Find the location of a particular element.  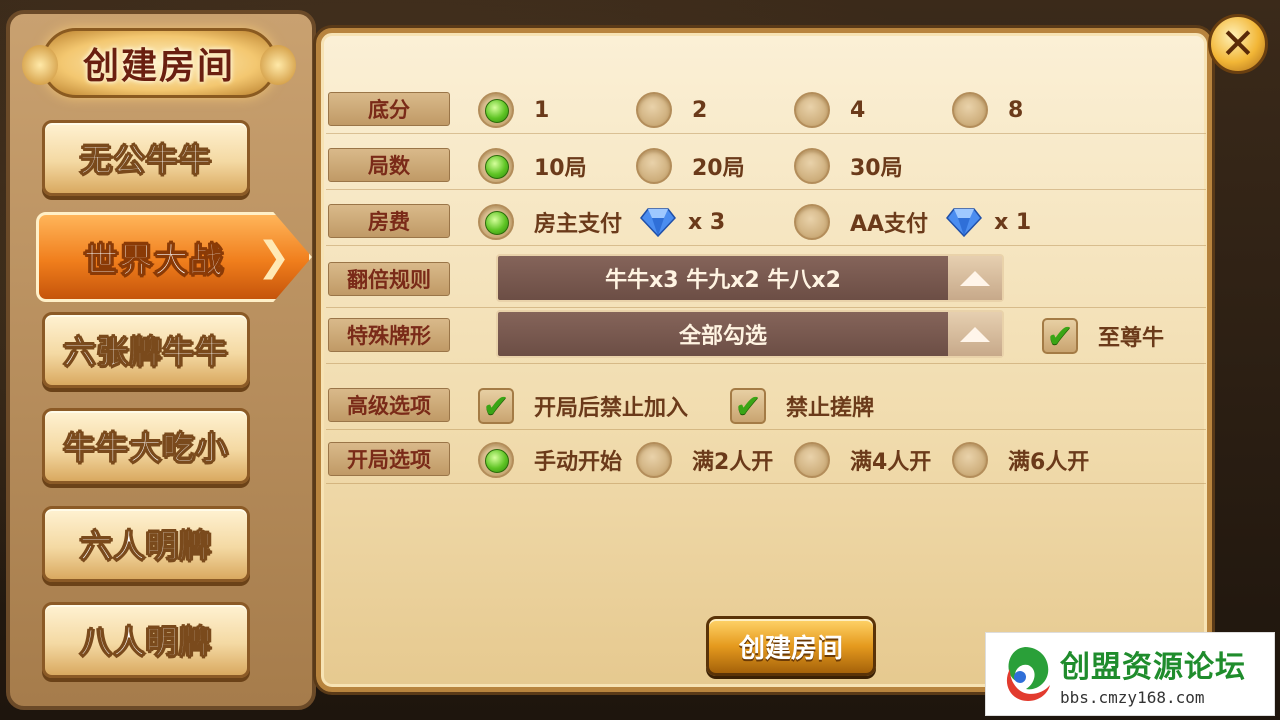

mode-button-baren-mingpai: 八人明牌 is located at coordinates (146, 640).